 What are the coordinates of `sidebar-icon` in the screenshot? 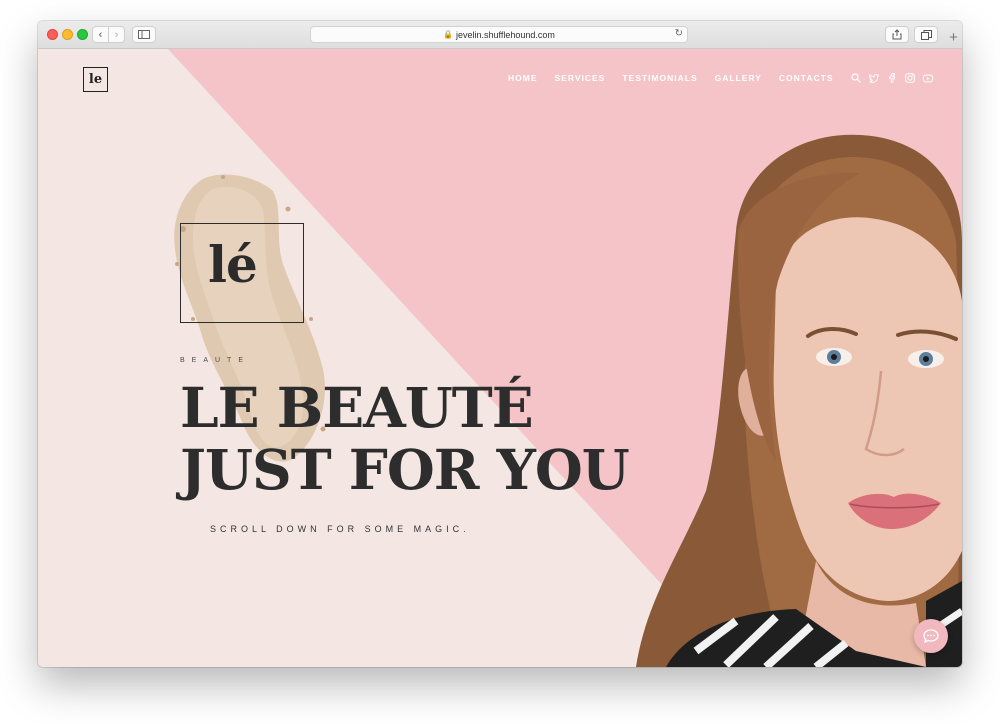 It's located at (144, 34).